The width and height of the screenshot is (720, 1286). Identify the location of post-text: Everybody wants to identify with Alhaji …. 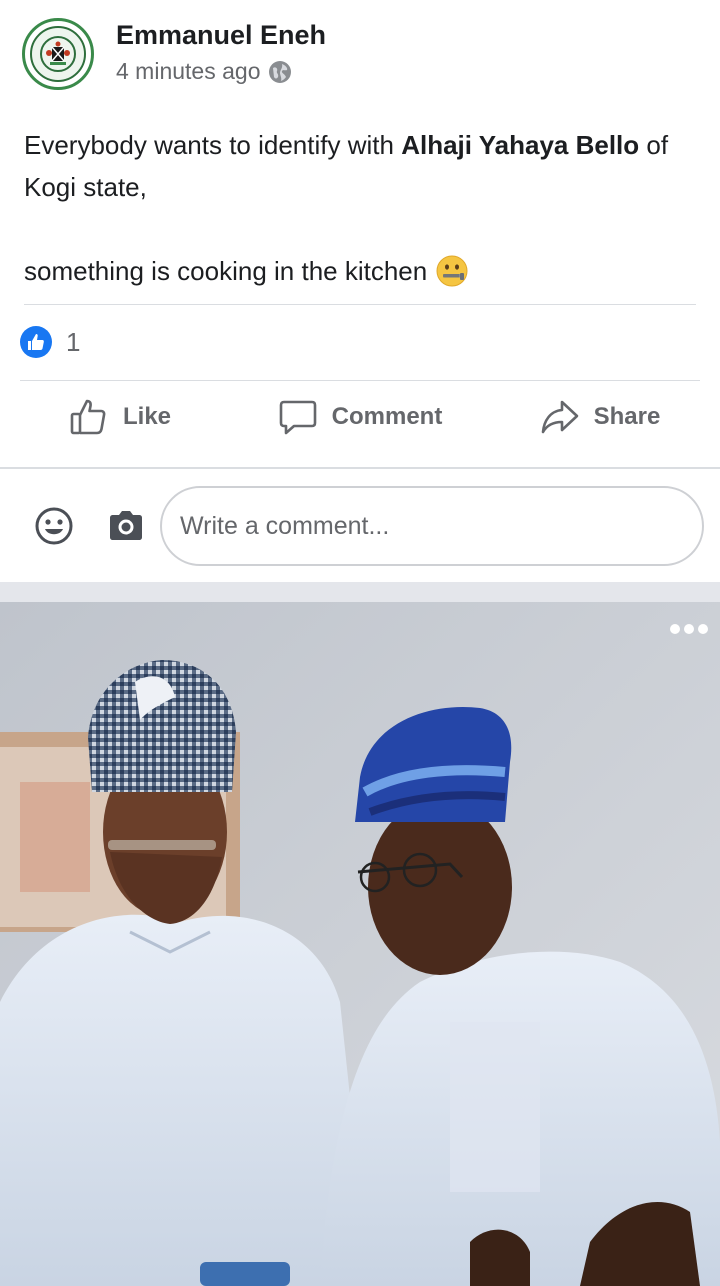
(360, 208).